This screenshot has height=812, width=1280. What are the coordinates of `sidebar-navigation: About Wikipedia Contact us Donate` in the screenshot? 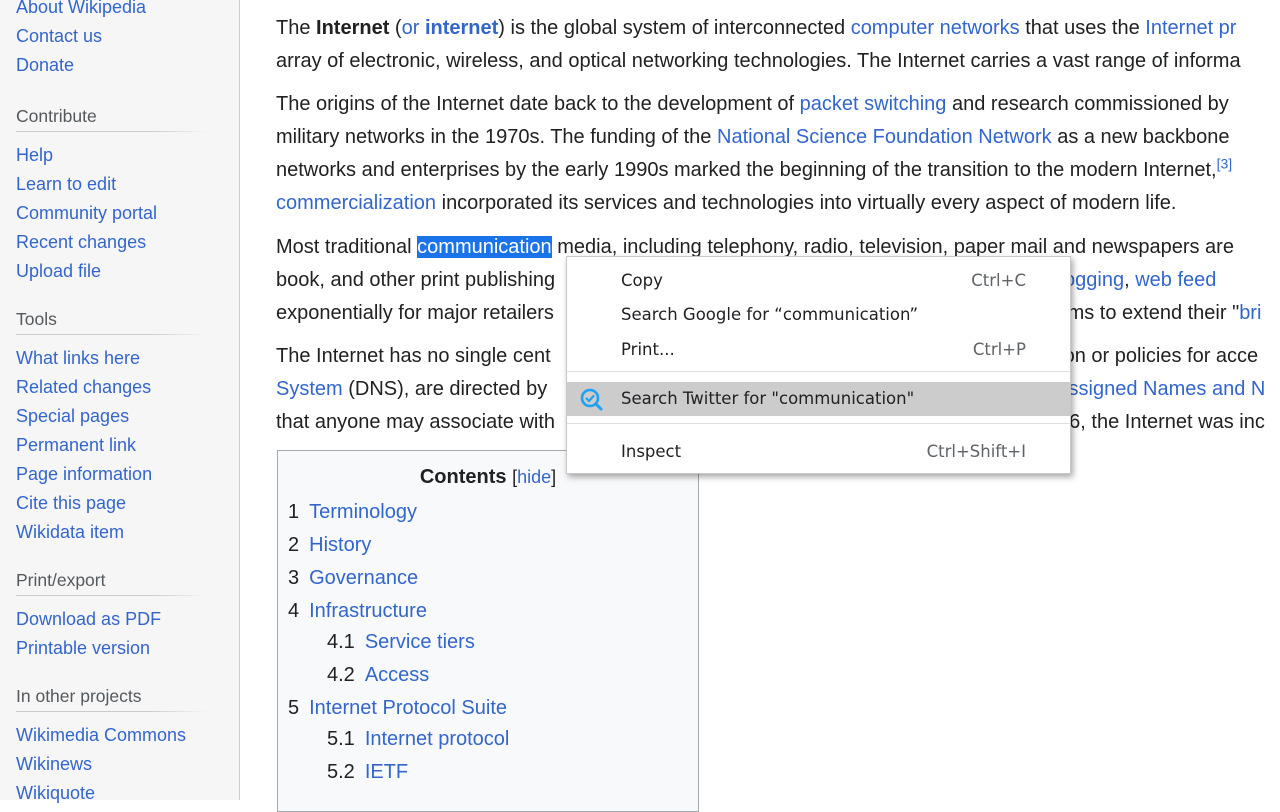 It's located at (111, 41).